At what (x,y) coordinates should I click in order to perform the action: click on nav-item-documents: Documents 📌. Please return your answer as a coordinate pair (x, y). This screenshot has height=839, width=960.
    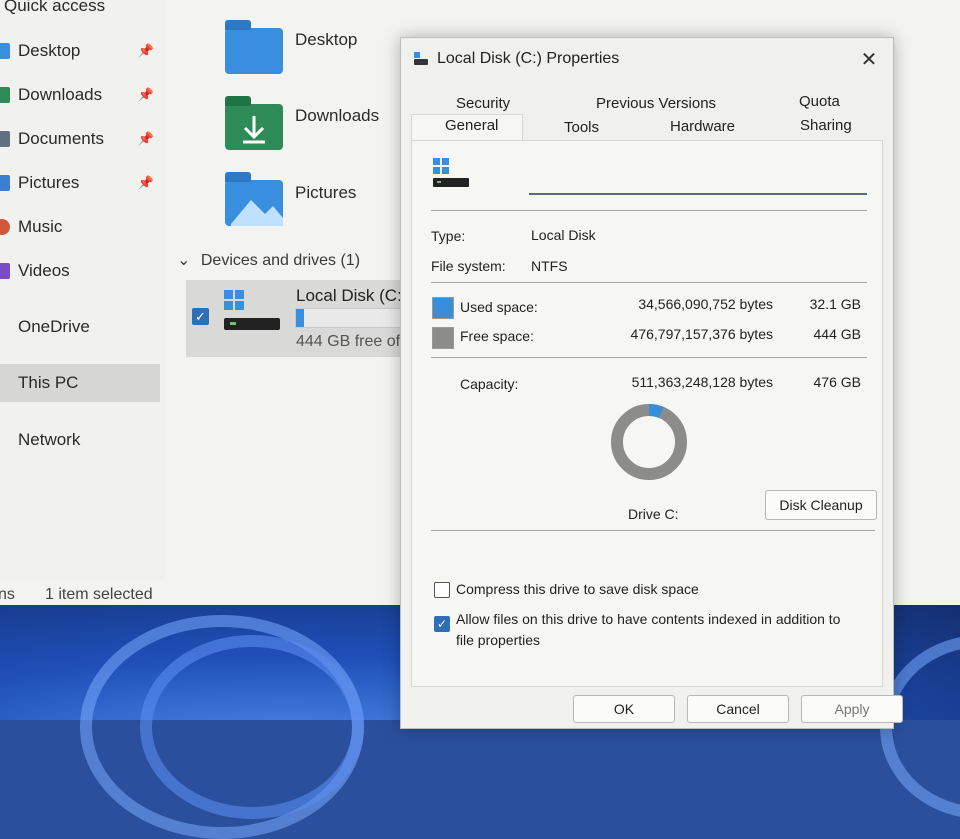
    Looking at the image, I should click on (80, 139).